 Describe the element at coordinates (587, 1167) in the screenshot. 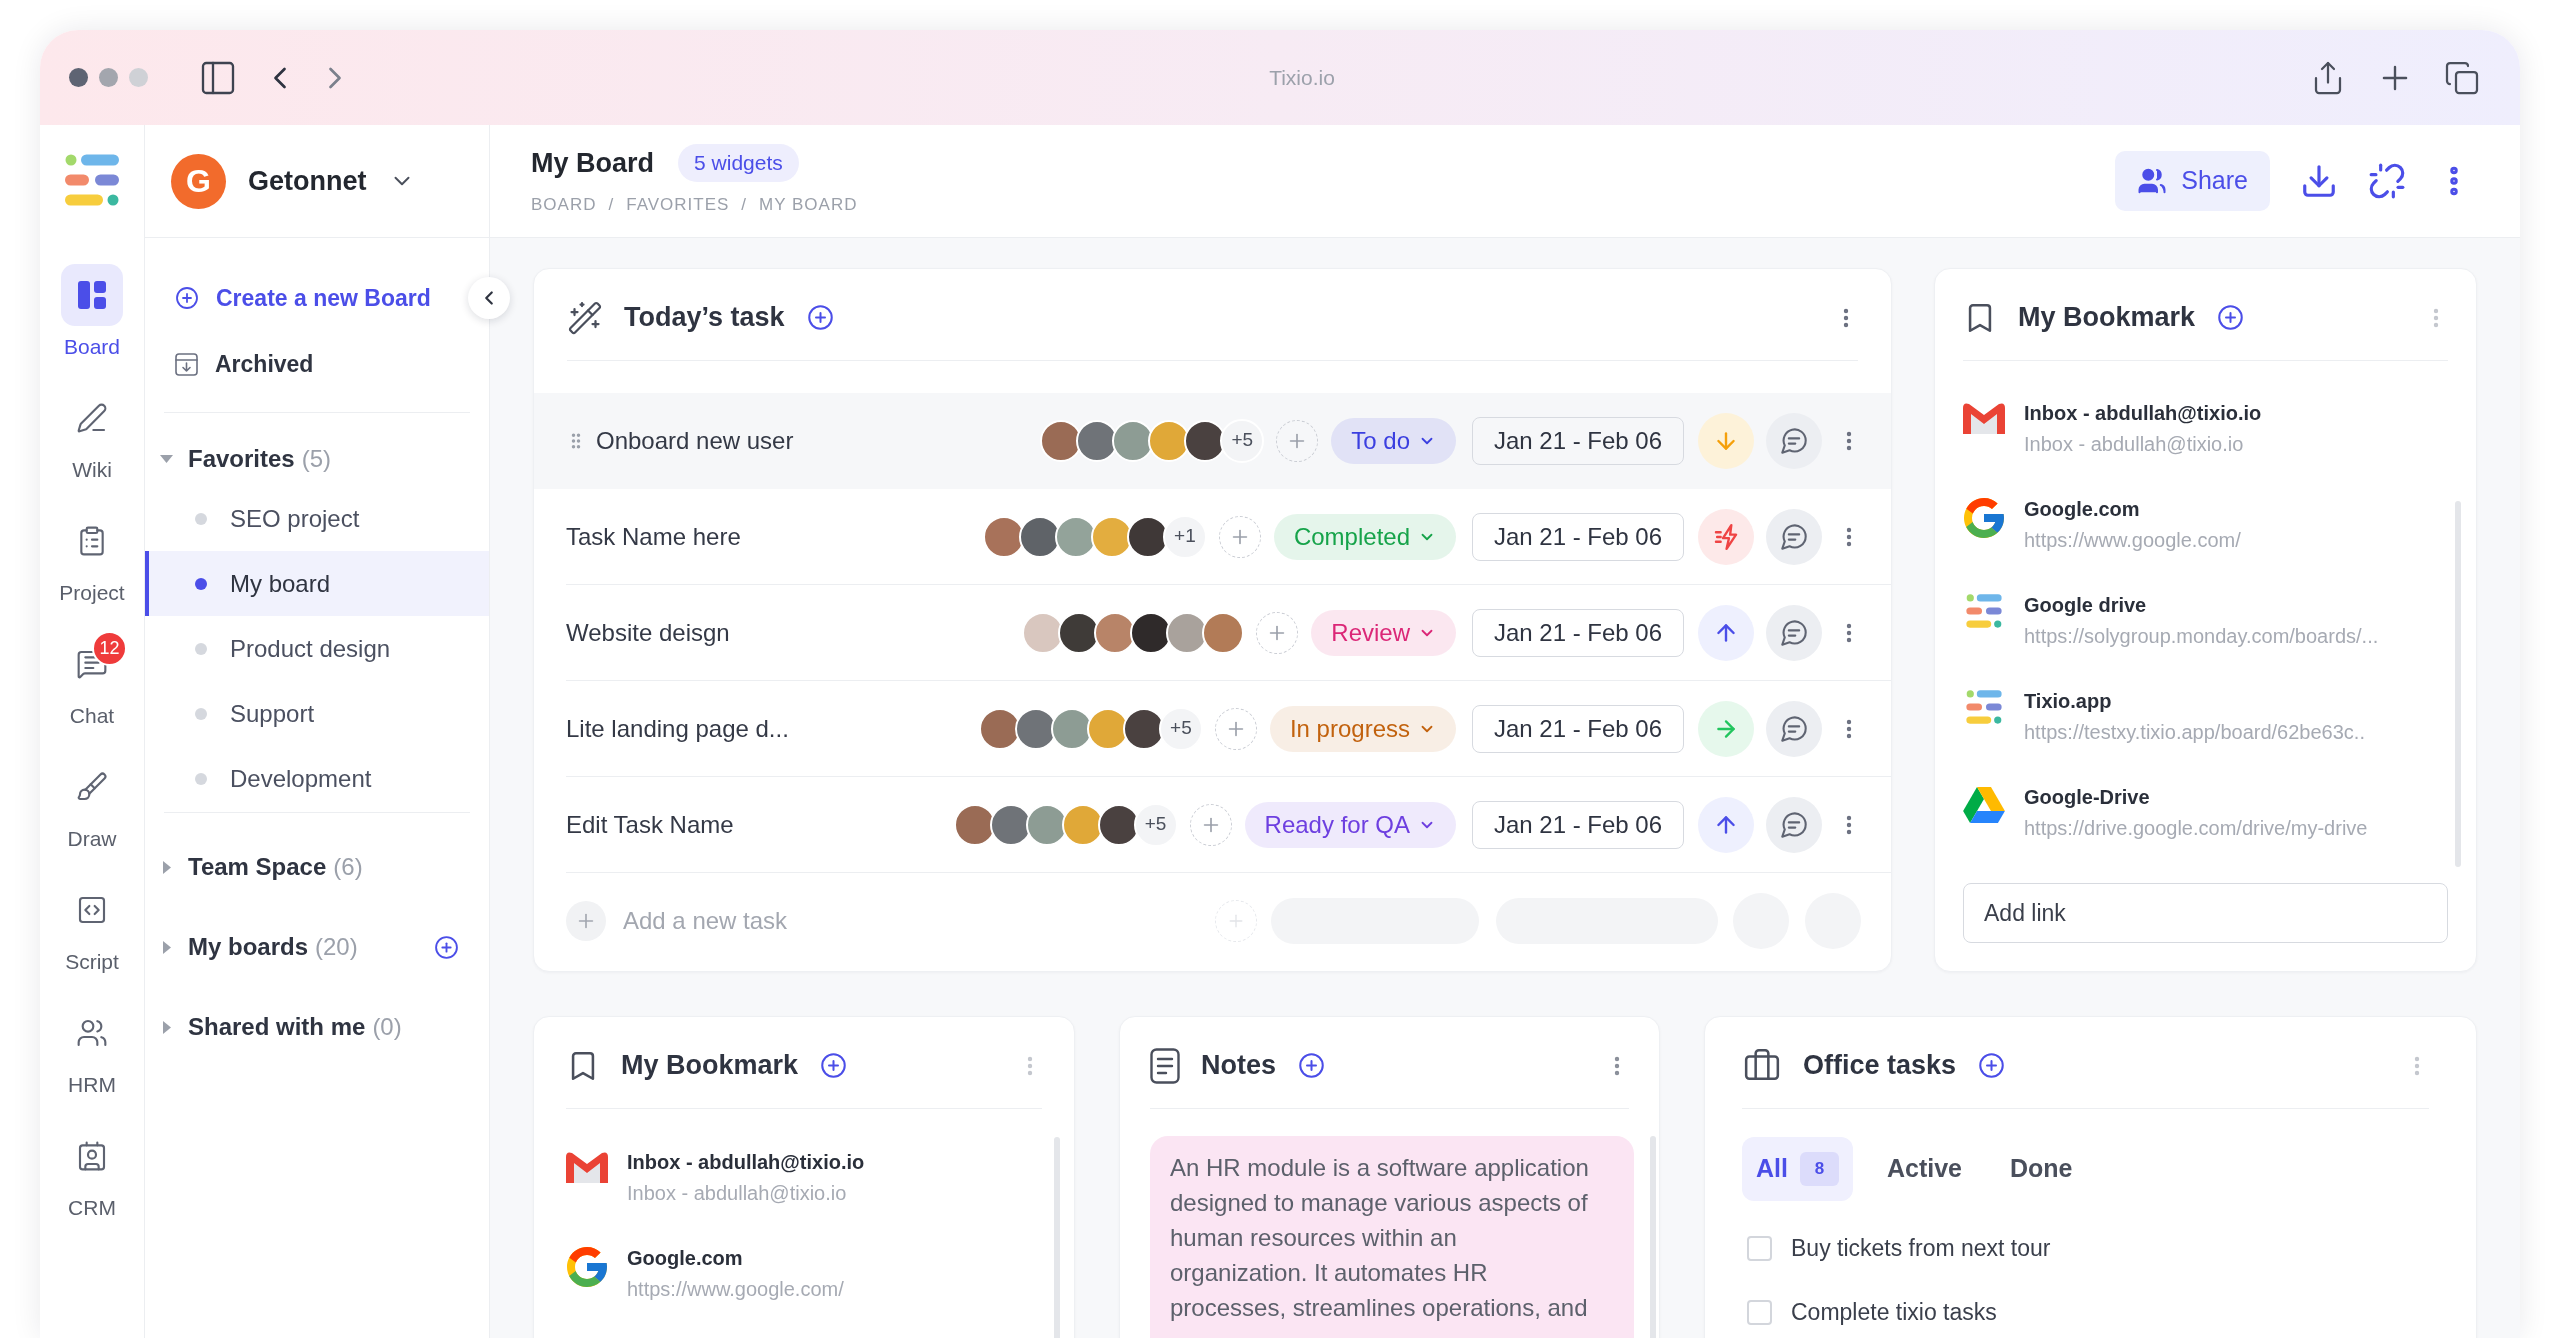

I see `m-envelope-icon` at that location.